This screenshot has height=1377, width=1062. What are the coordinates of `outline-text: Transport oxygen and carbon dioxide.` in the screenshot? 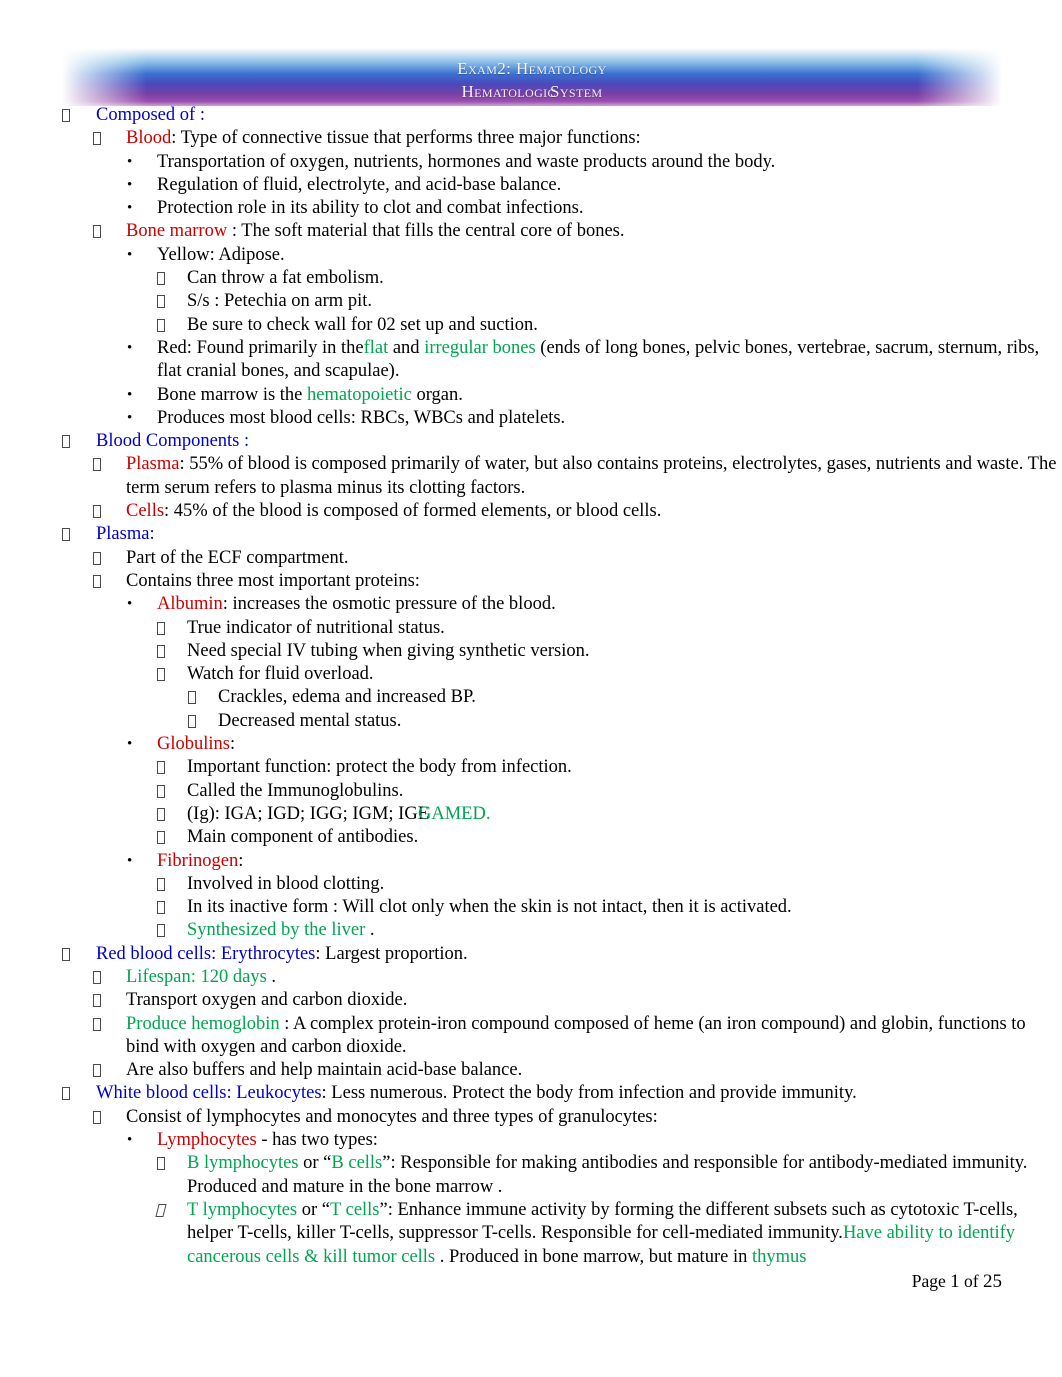 It's located at (594, 1000).